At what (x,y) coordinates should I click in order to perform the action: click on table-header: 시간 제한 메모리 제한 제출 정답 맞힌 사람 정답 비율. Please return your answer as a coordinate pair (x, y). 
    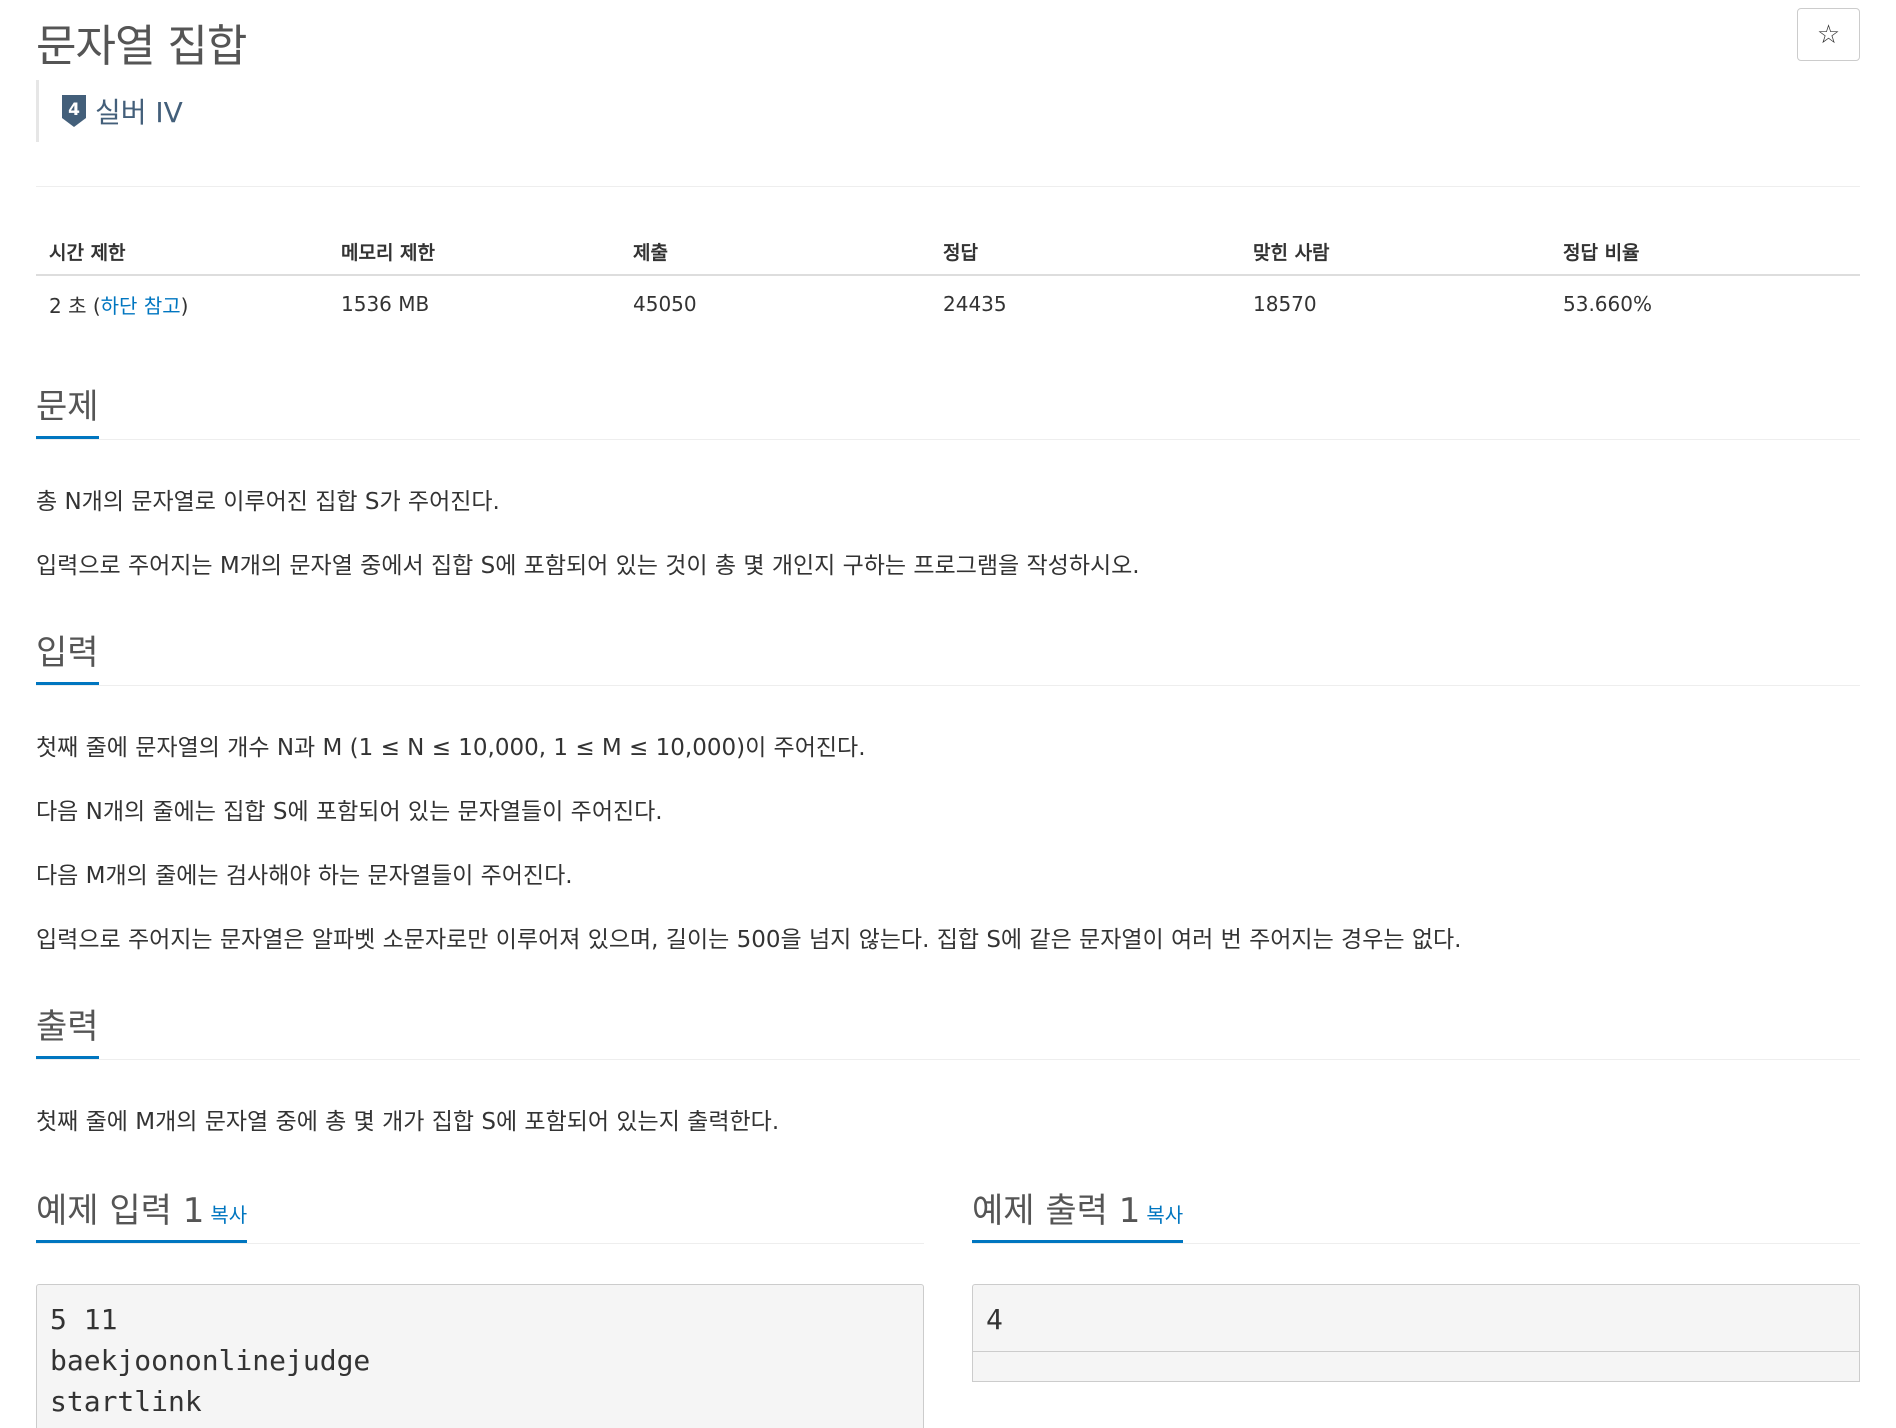
    Looking at the image, I should click on (948, 252).